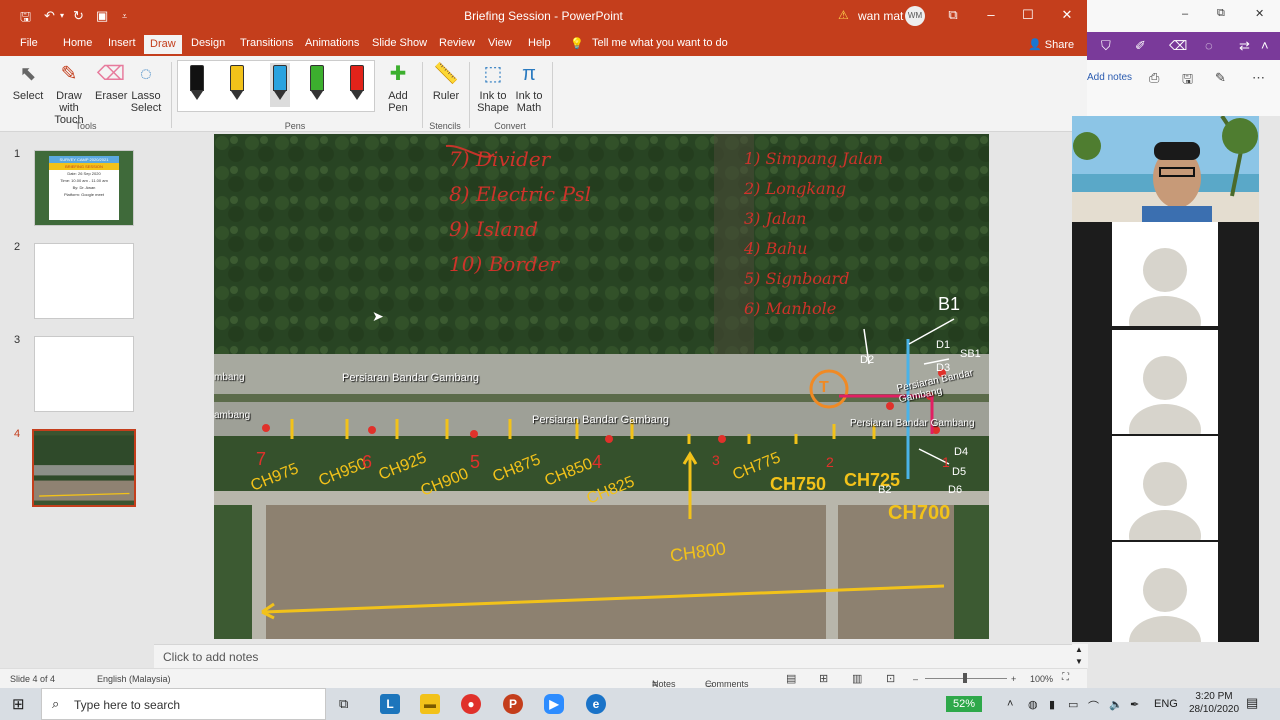 Image resolution: width=1280 pixels, height=720 pixels. What do you see at coordinates (1178, 46) in the screenshot?
I see `eraser-icon: ⌫` at bounding box center [1178, 46].